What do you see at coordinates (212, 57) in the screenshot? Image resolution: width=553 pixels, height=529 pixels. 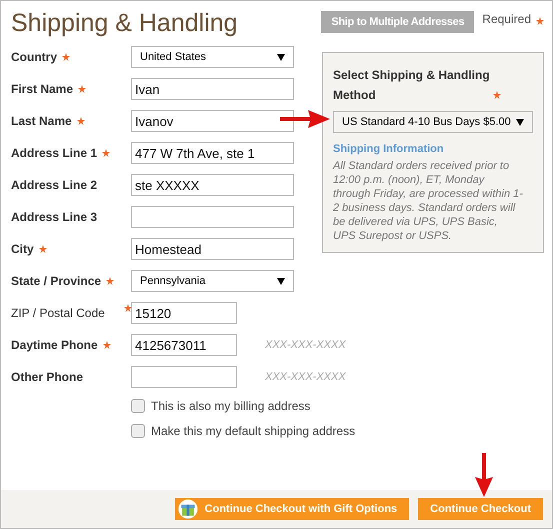 I see `select-field: United States` at bounding box center [212, 57].